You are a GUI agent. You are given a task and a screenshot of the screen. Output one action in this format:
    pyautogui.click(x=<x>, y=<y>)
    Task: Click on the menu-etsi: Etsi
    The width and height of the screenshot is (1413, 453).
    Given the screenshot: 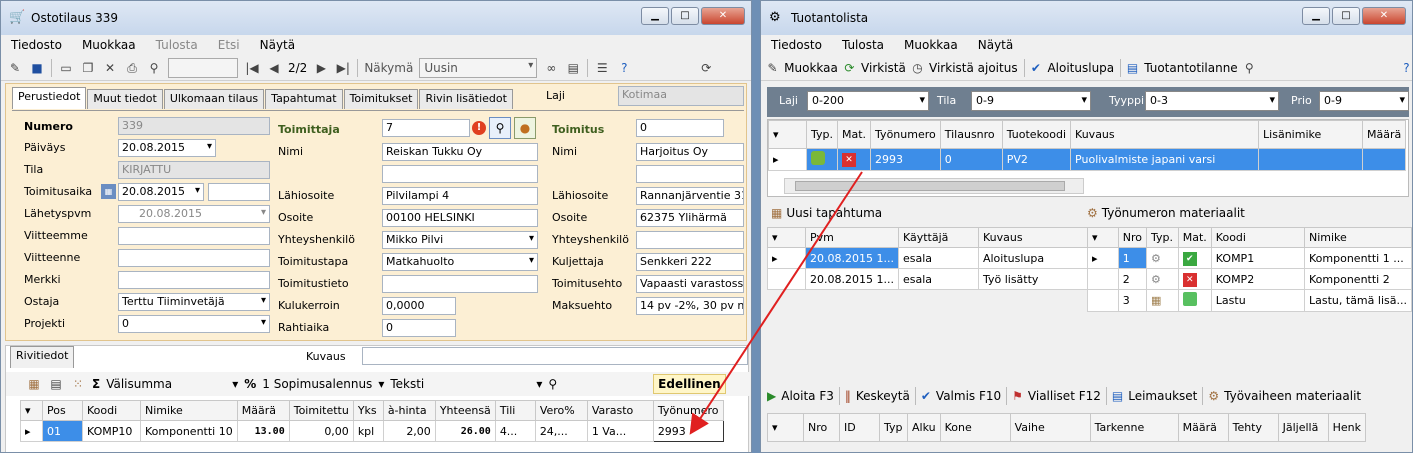 What is the action you would take?
    pyautogui.click(x=229, y=45)
    